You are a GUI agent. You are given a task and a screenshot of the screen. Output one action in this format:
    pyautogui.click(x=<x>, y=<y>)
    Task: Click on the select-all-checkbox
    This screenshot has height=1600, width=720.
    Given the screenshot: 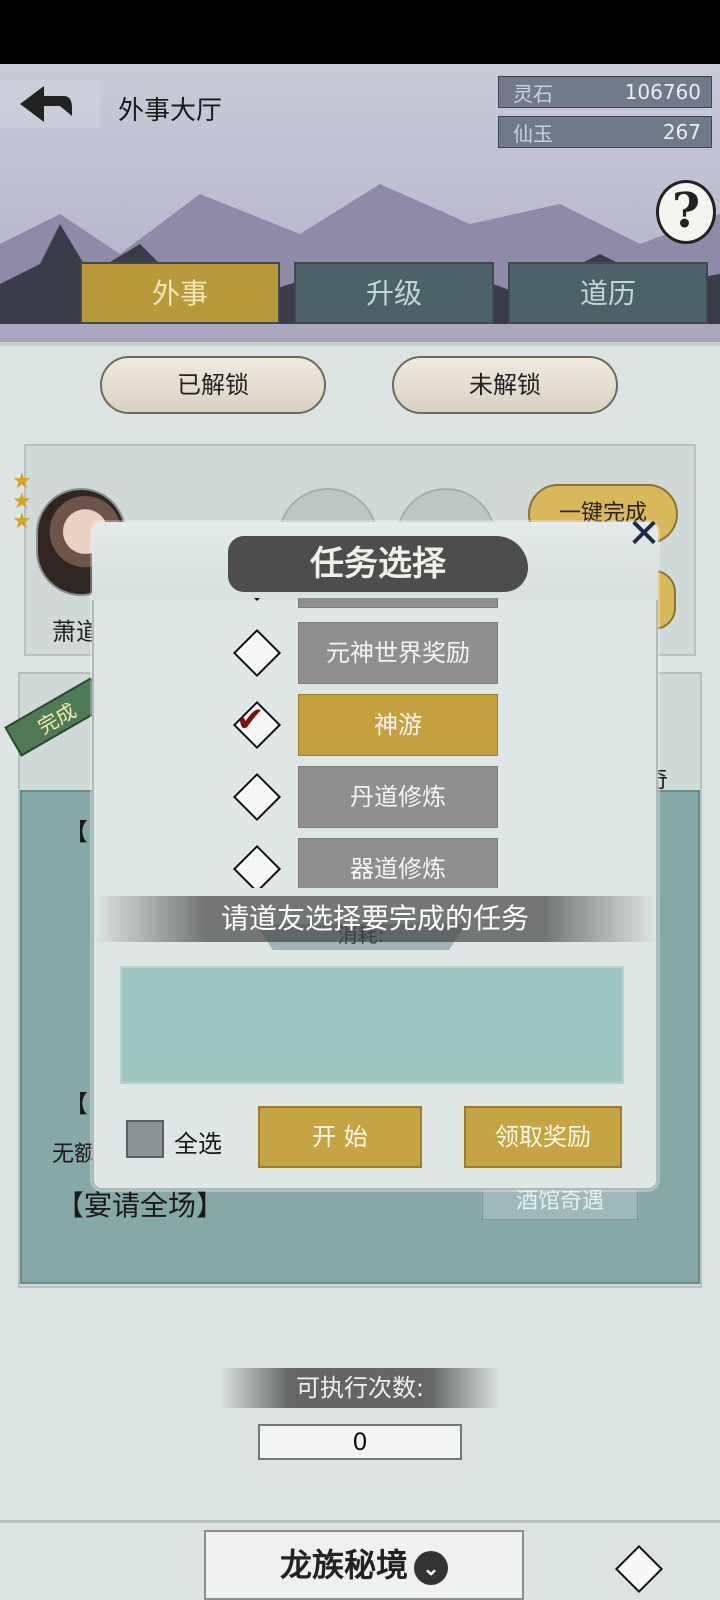 What is the action you would take?
    pyautogui.click(x=145, y=1139)
    